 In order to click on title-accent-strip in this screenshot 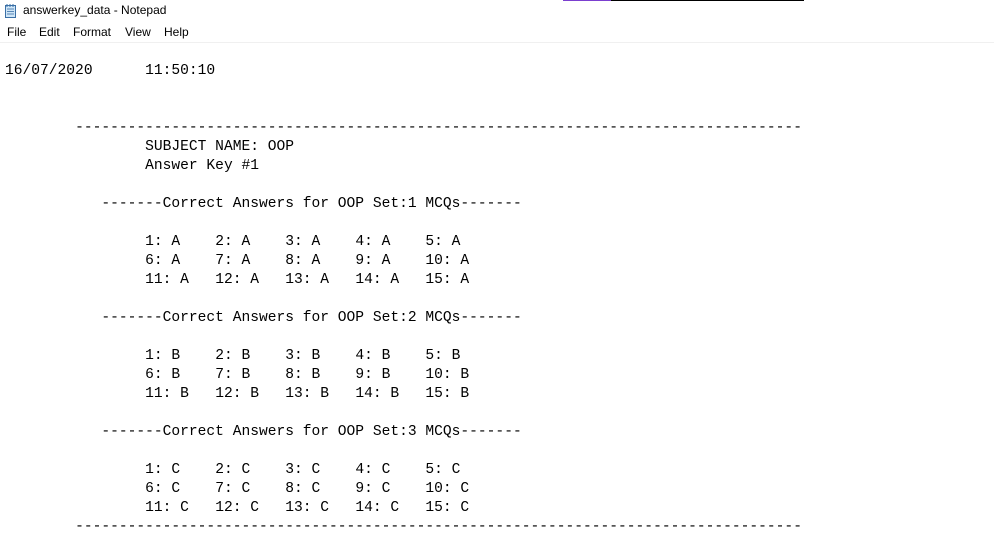, I will do `click(683, 0)`.